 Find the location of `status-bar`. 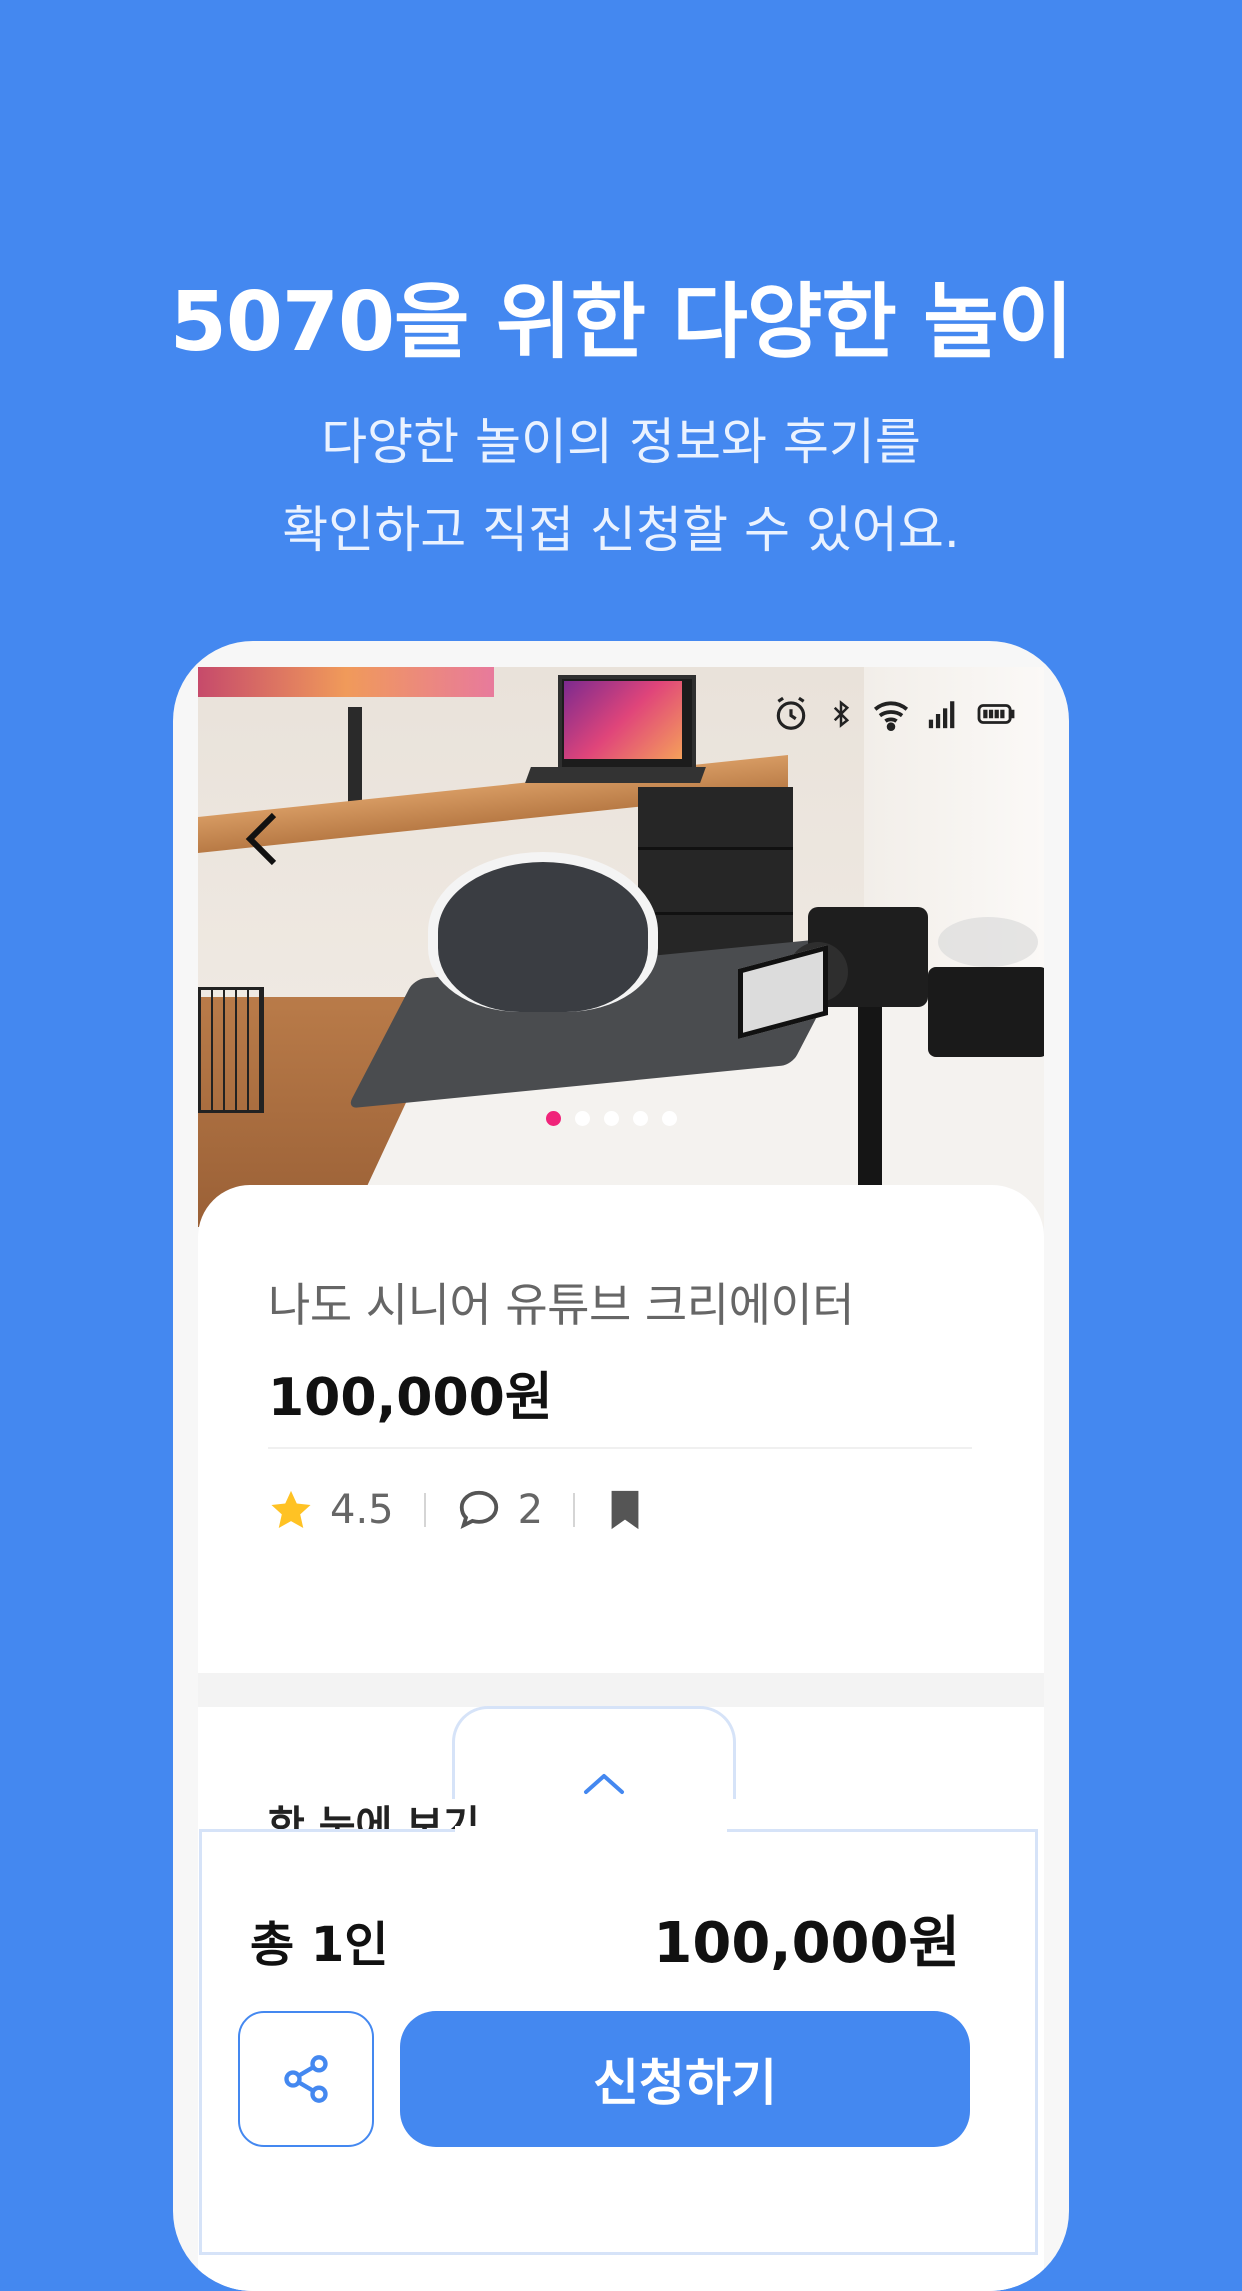

status-bar is located at coordinates (894, 714).